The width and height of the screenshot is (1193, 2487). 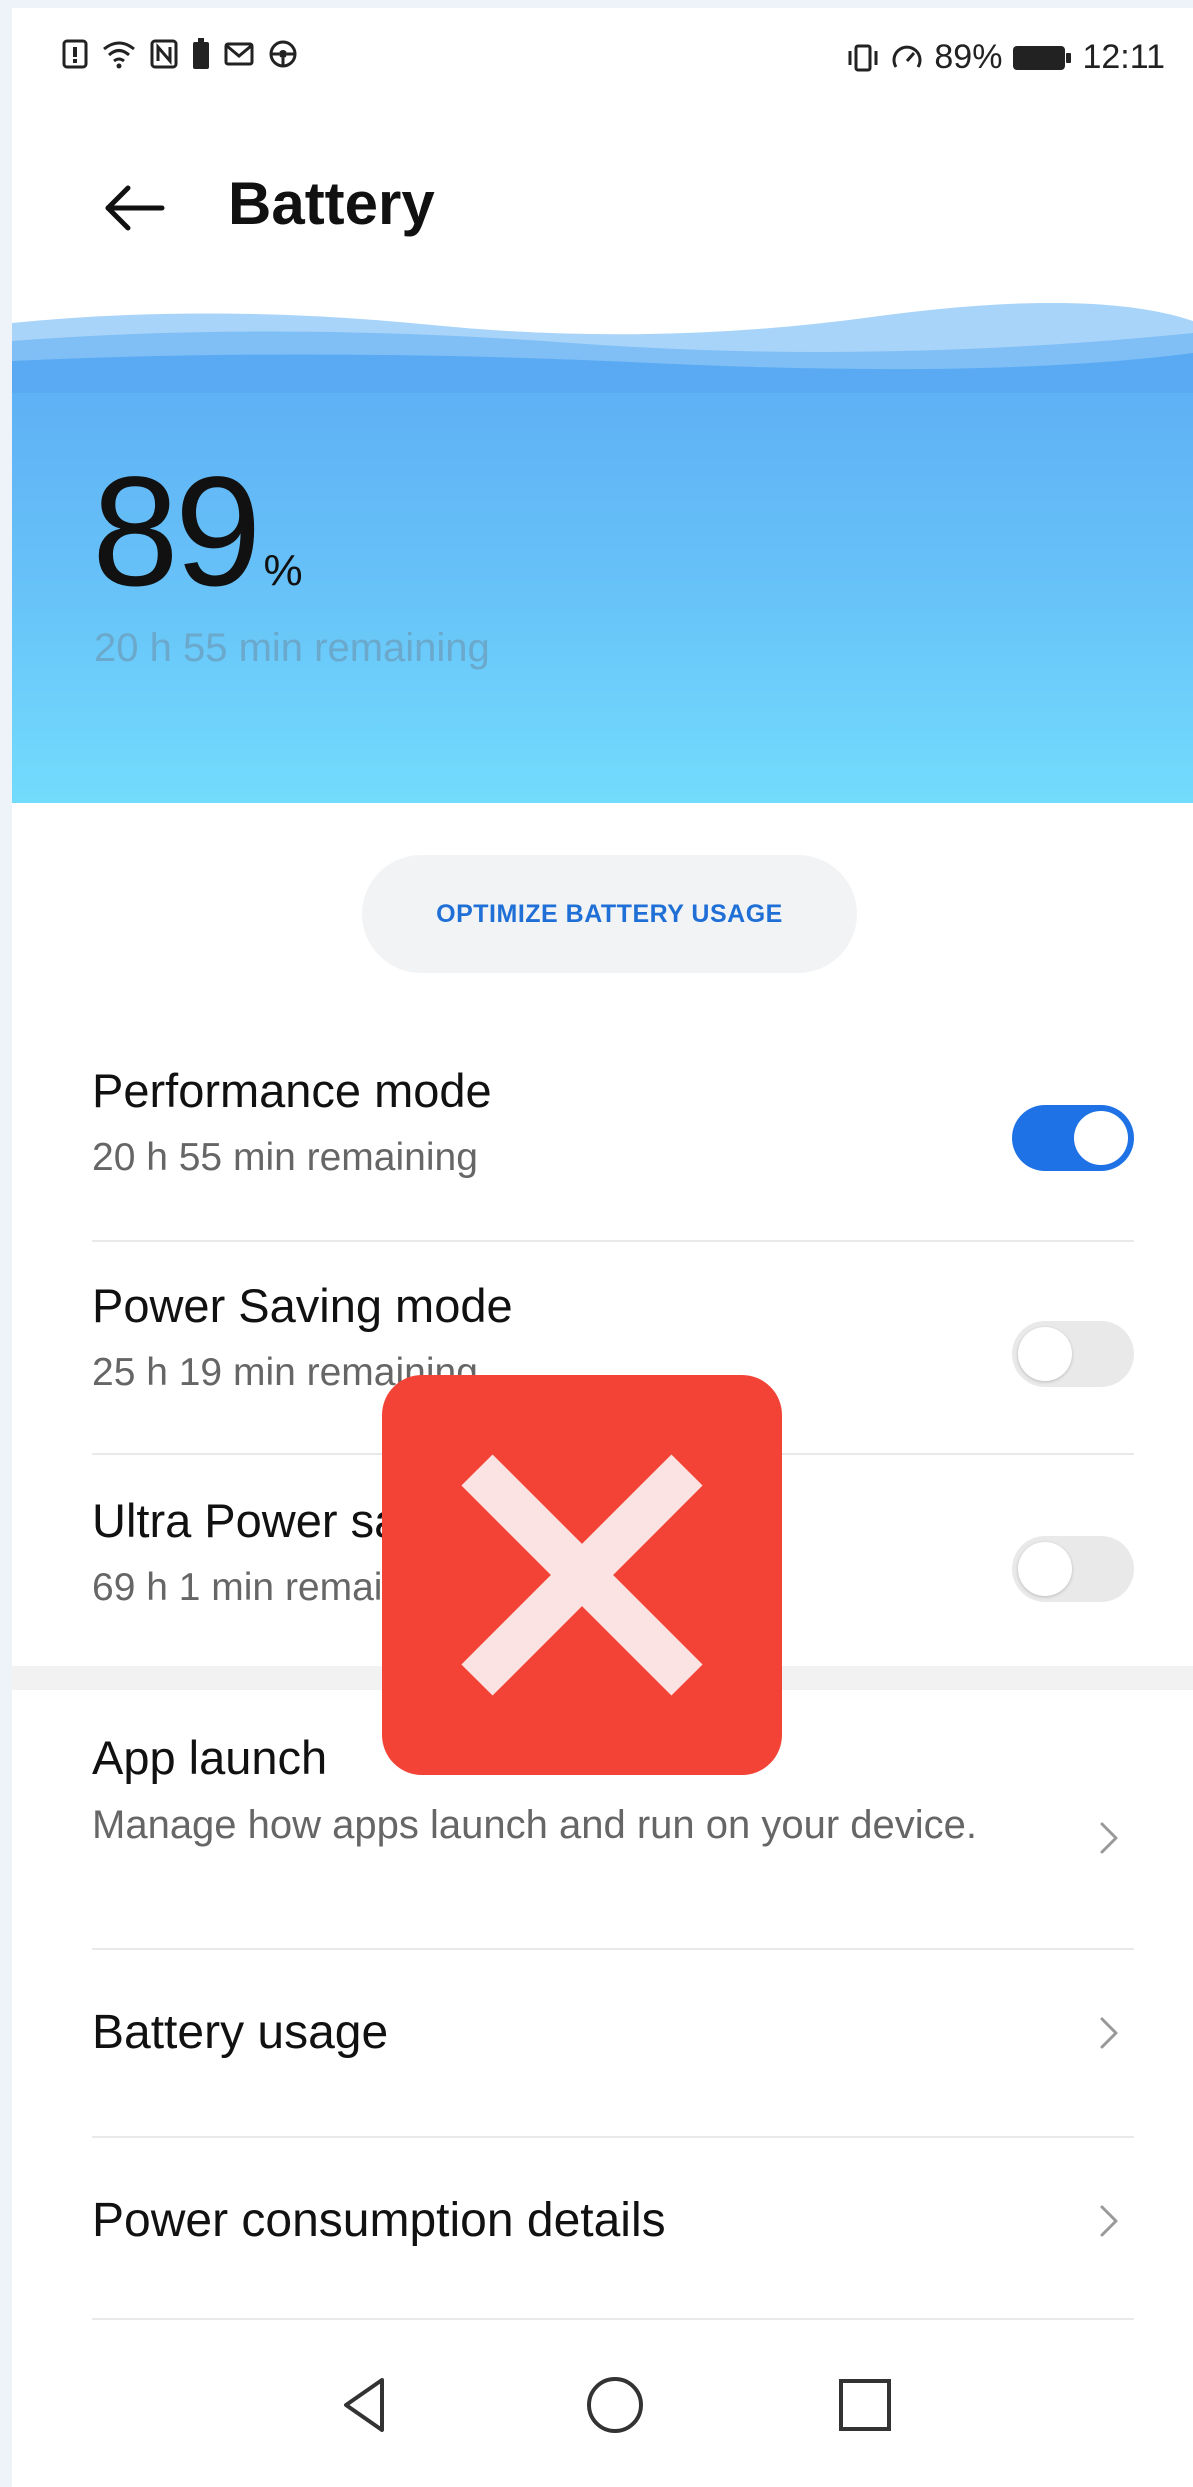 What do you see at coordinates (119, 55) in the screenshot?
I see `wifi-icon` at bounding box center [119, 55].